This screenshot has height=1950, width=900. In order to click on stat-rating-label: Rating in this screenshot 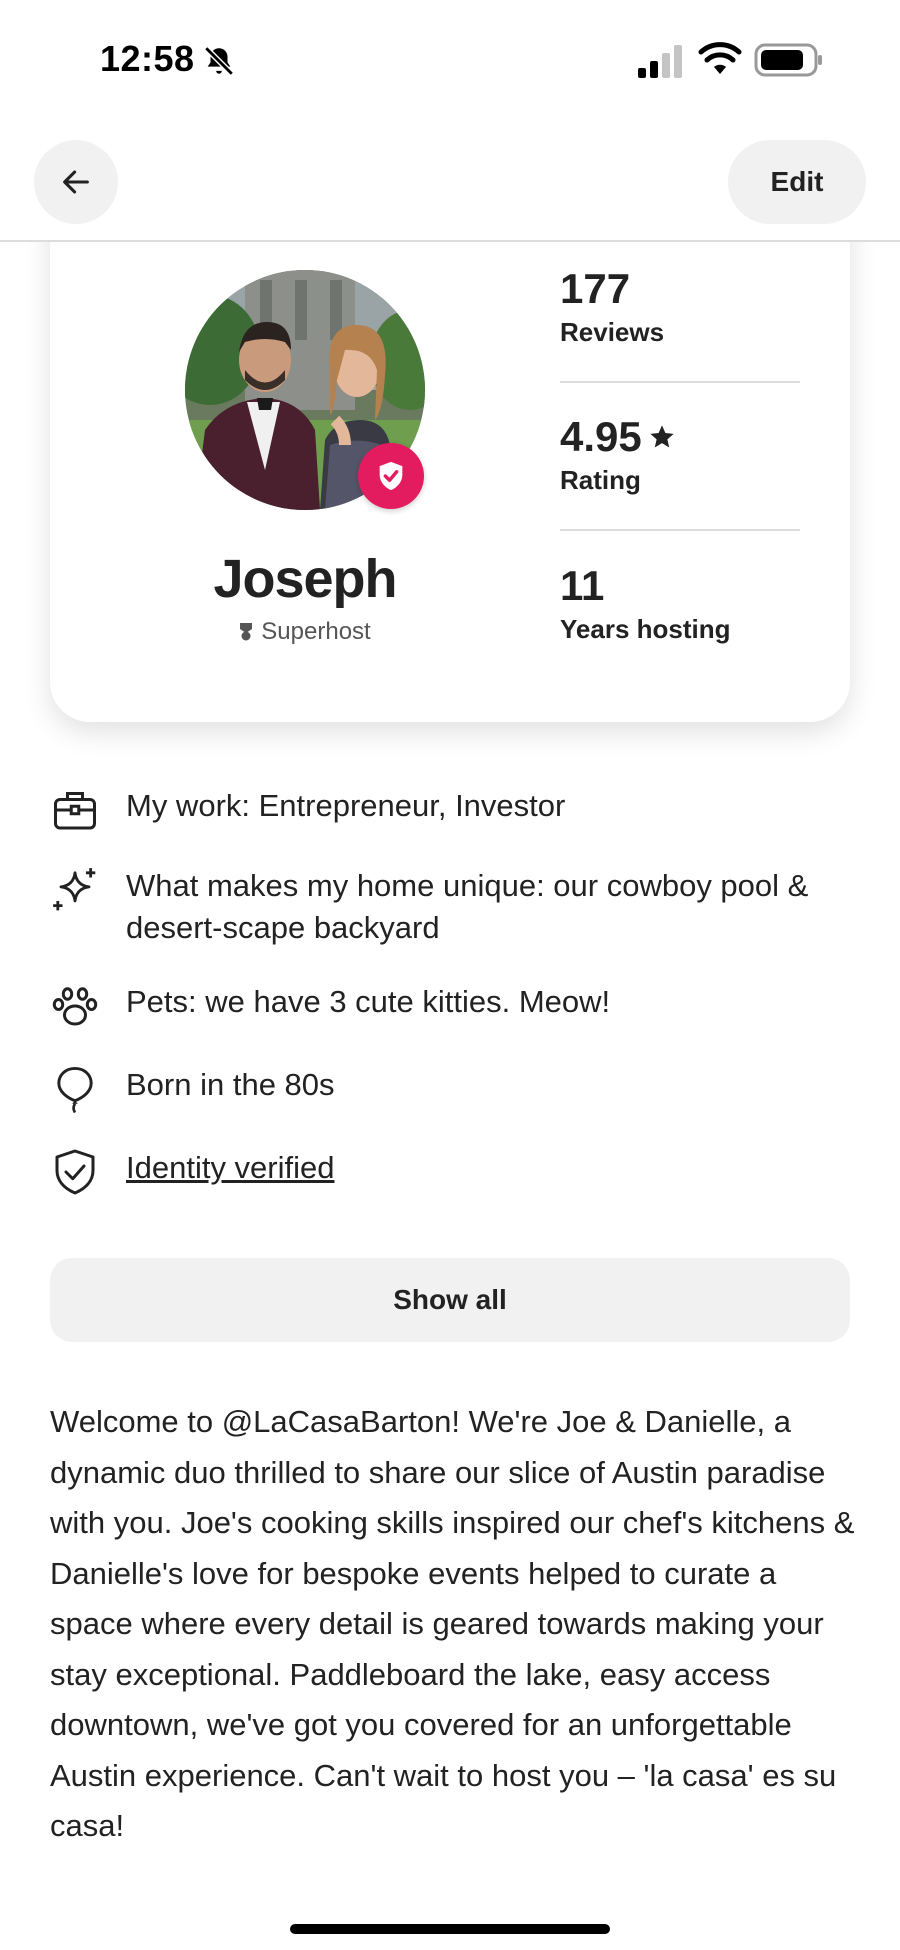, I will do `click(600, 480)`.